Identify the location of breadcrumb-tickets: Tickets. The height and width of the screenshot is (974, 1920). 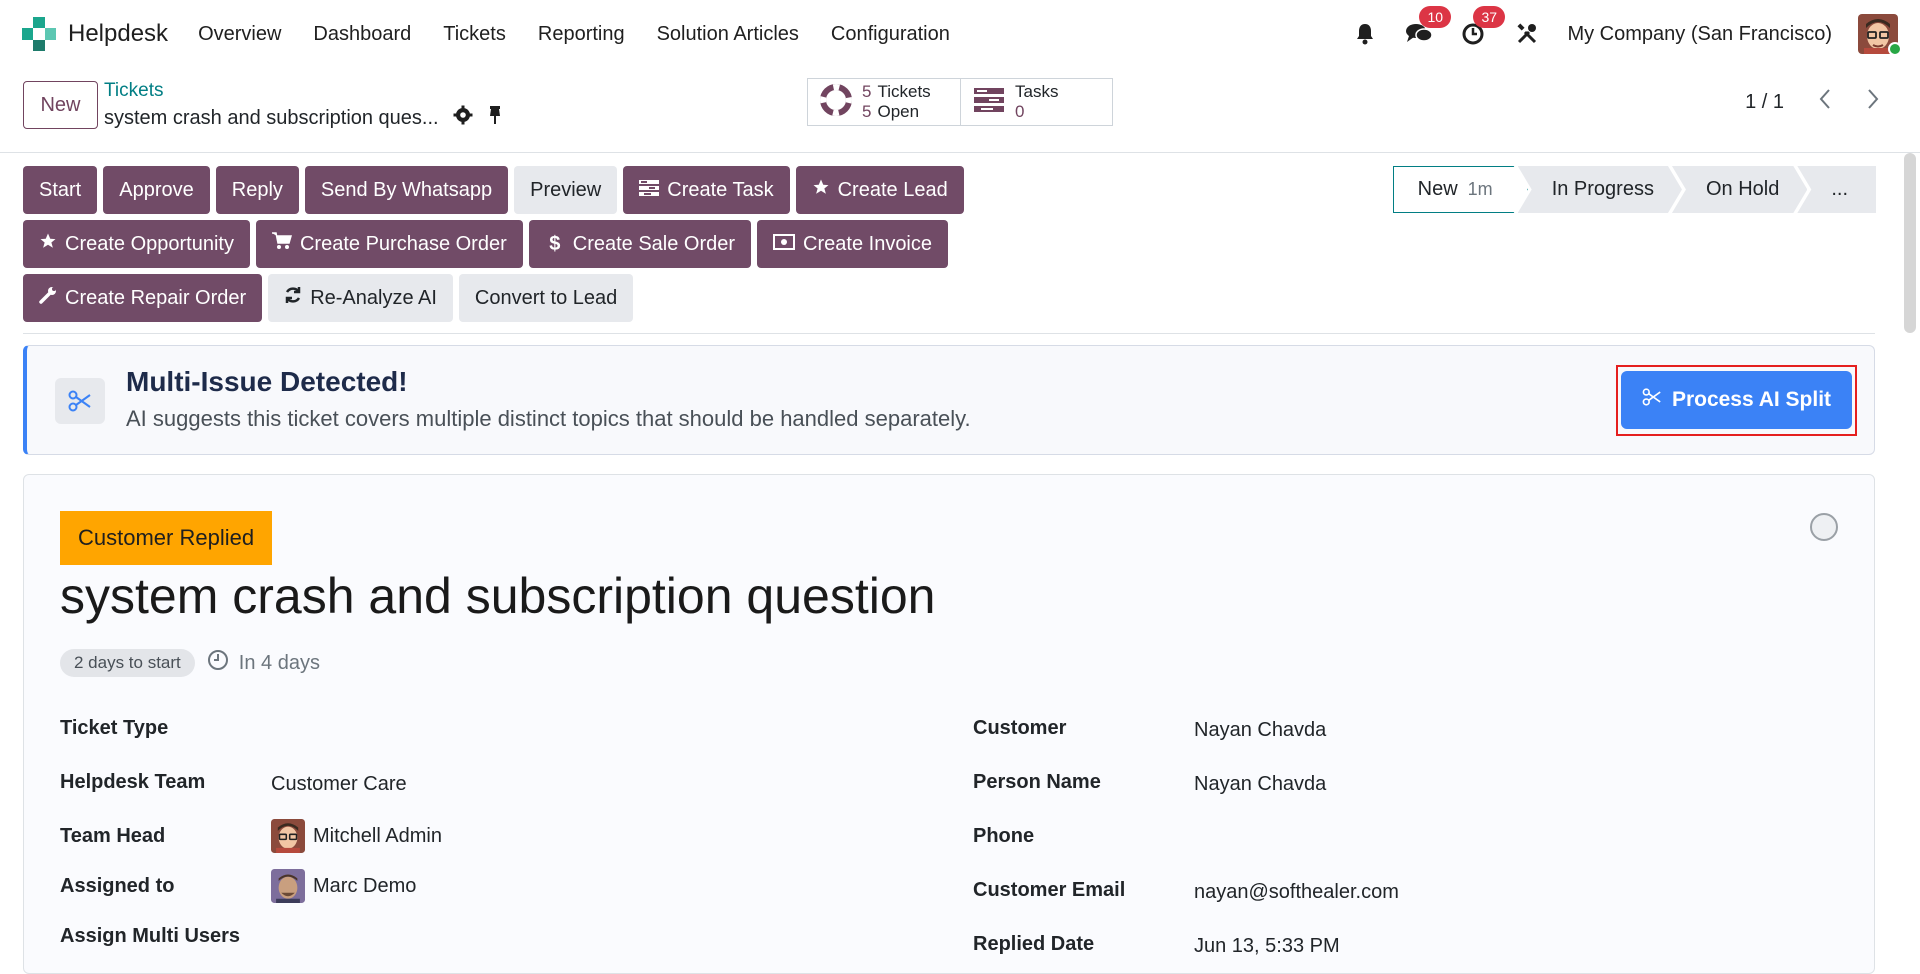
(133, 91).